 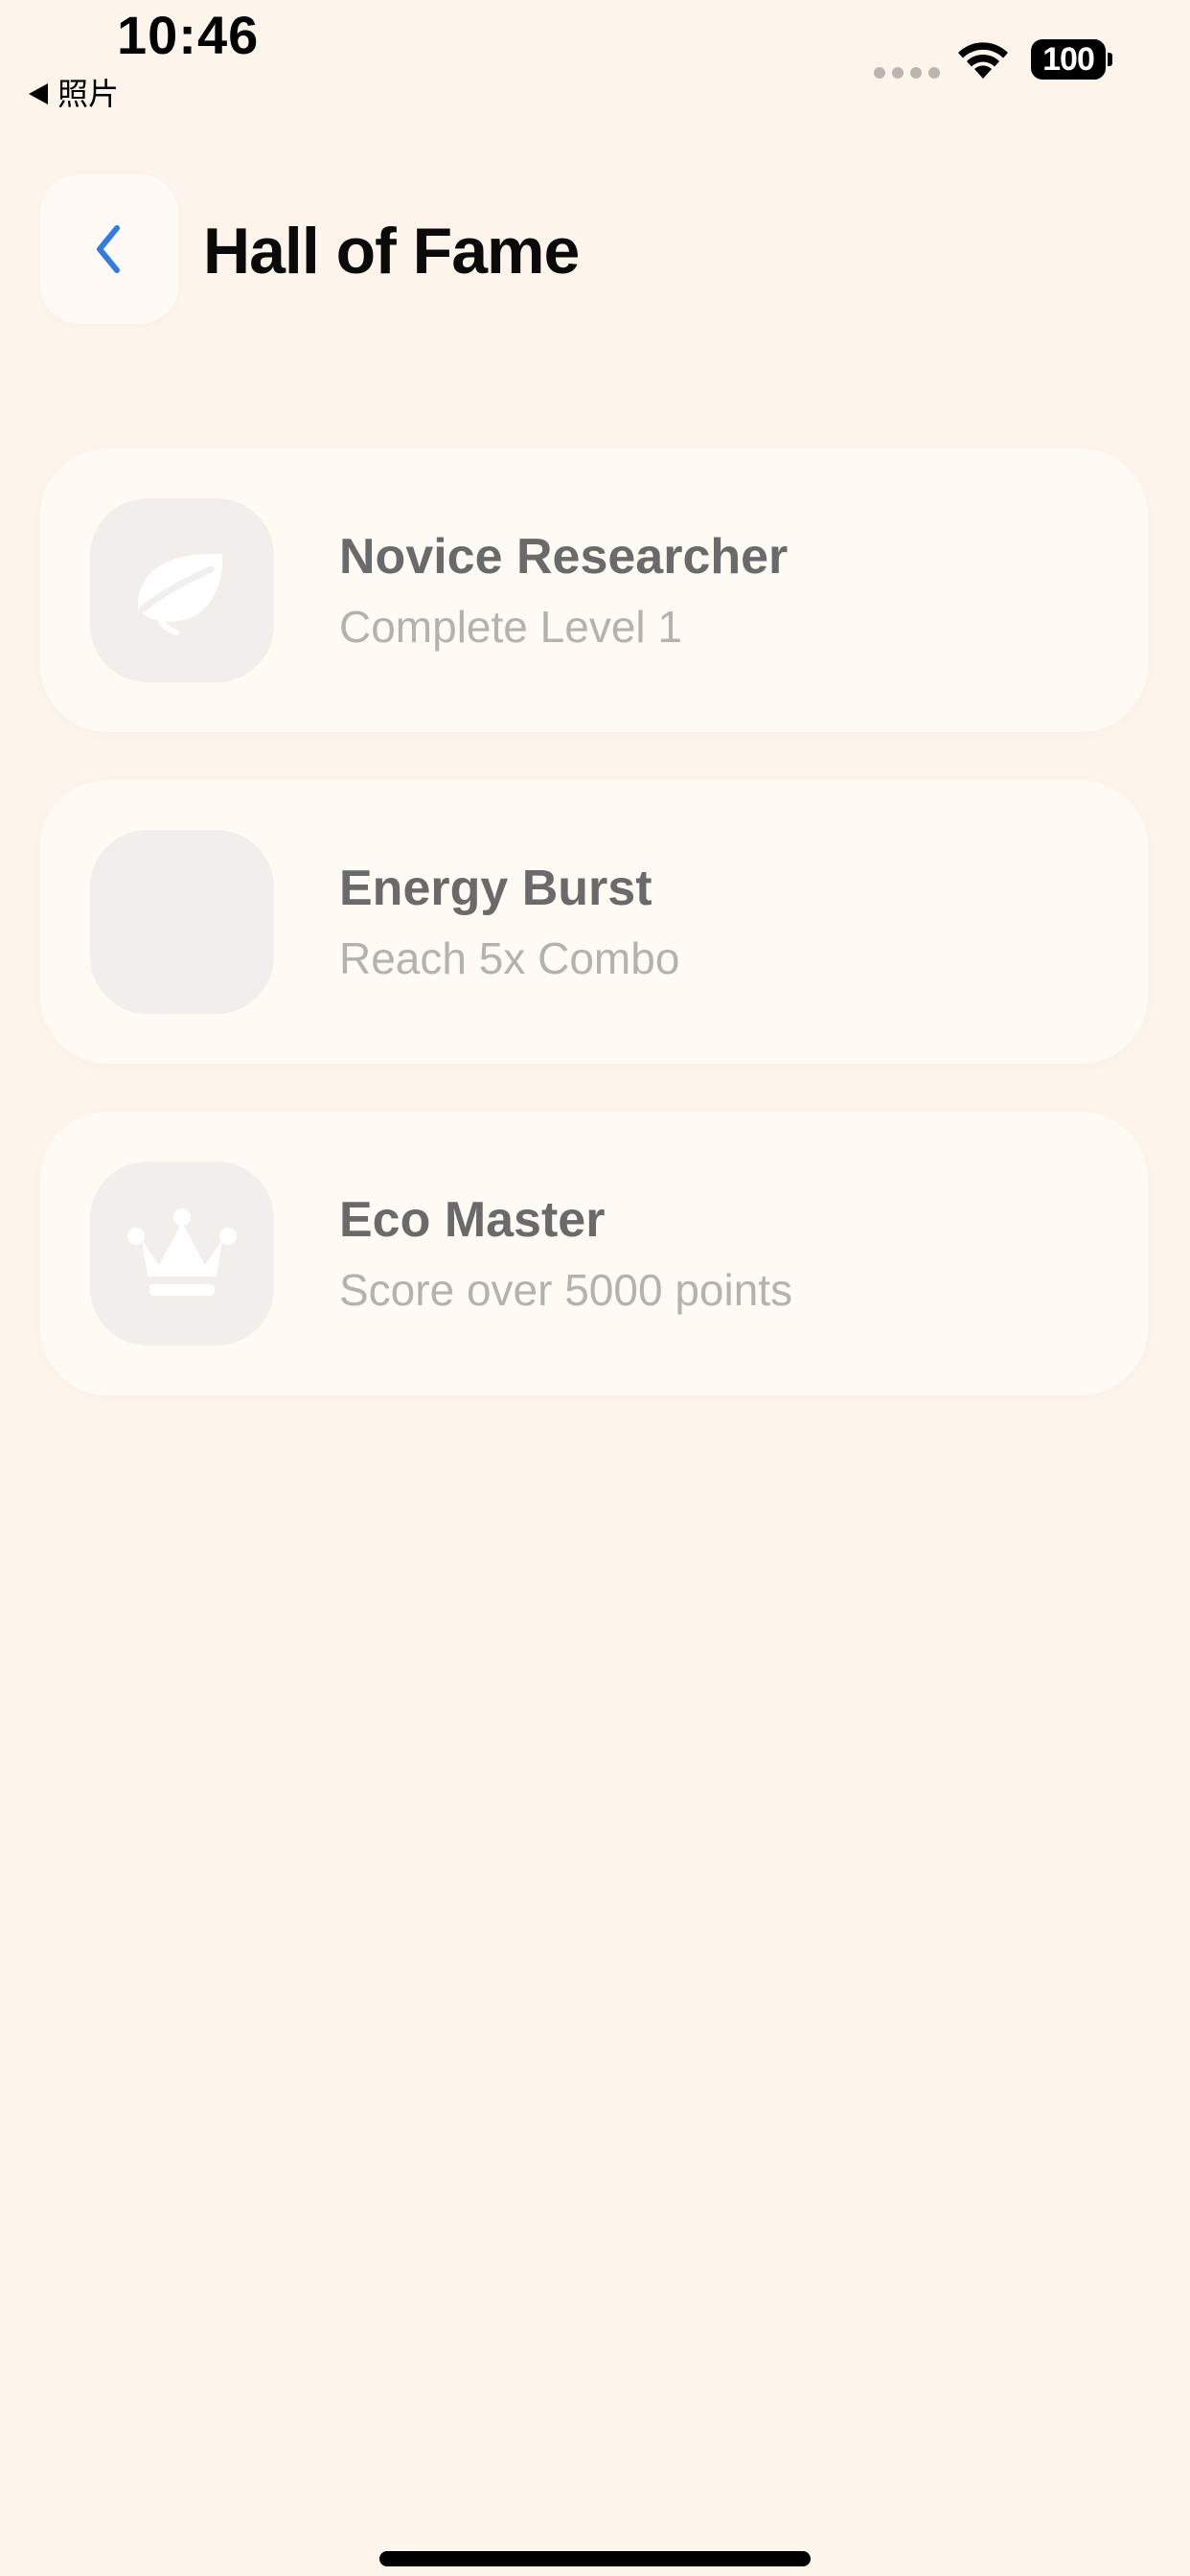 I want to click on achievement-description: Complete Level 1, so click(x=511, y=627).